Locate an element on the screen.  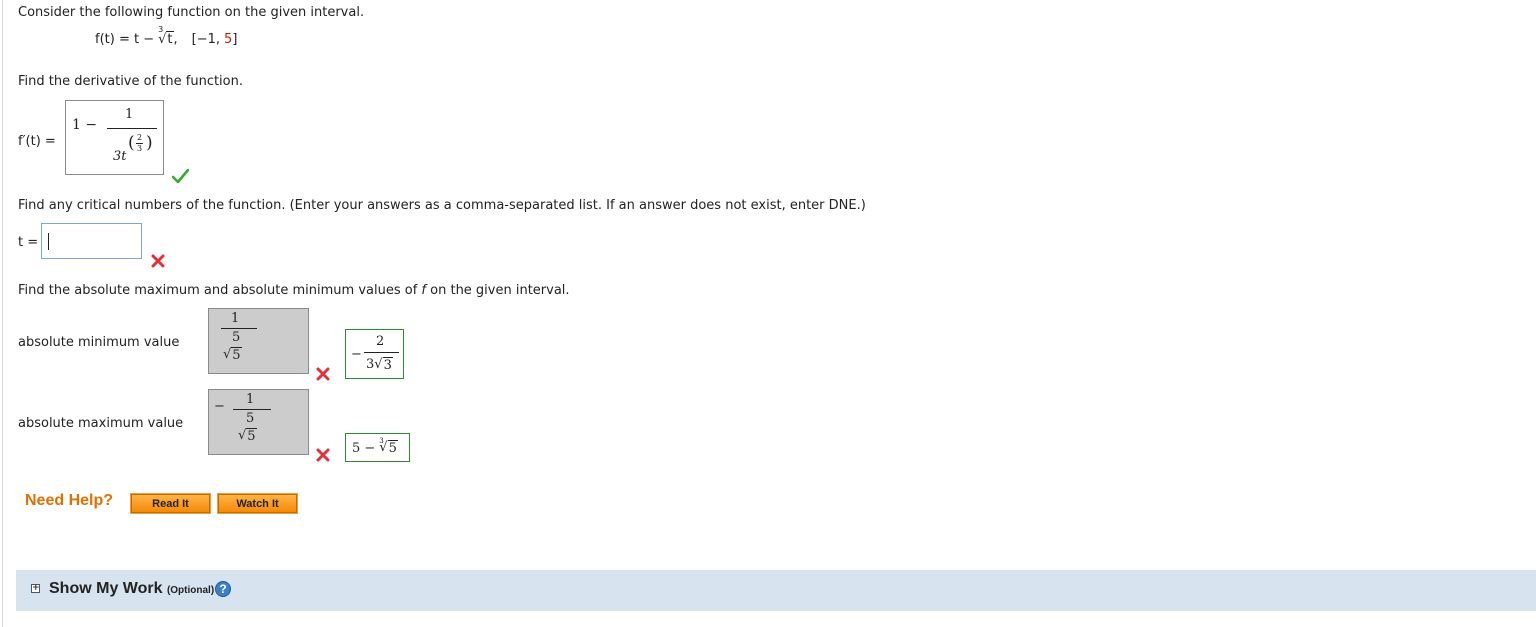
derivative-numerator: 1 is located at coordinates (129, 114).